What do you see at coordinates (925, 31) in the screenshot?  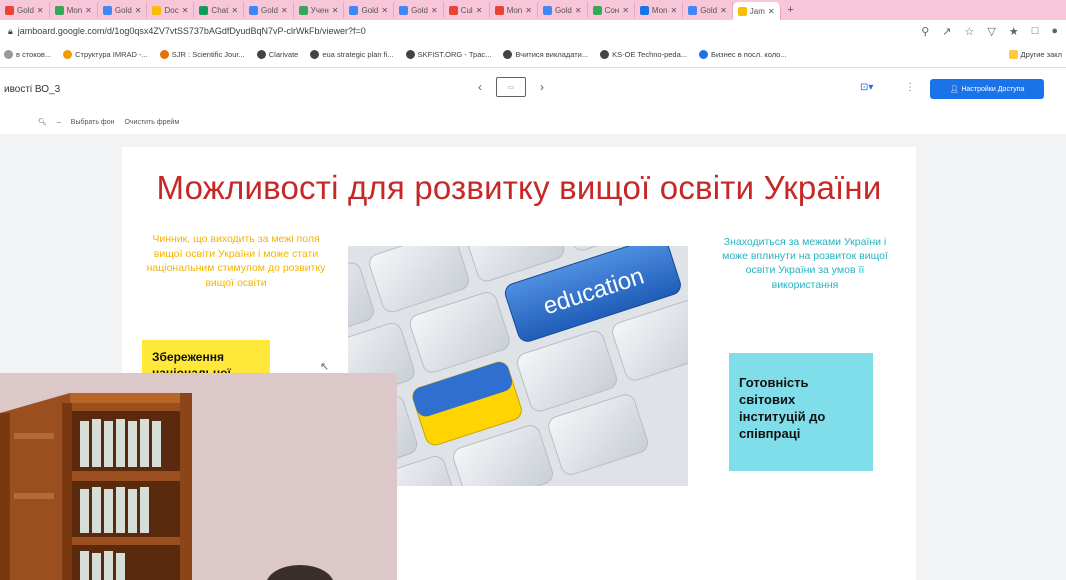 I see `zoom-icon: ⚲` at bounding box center [925, 31].